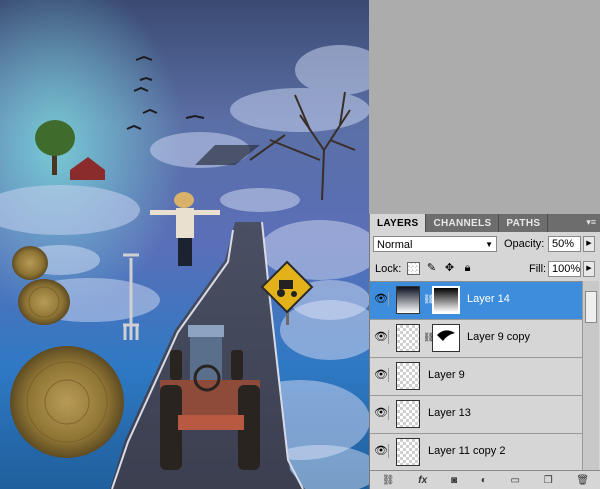 The height and width of the screenshot is (489, 600). What do you see at coordinates (449, 268) in the screenshot?
I see `lock-position-icon: ✥` at bounding box center [449, 268].